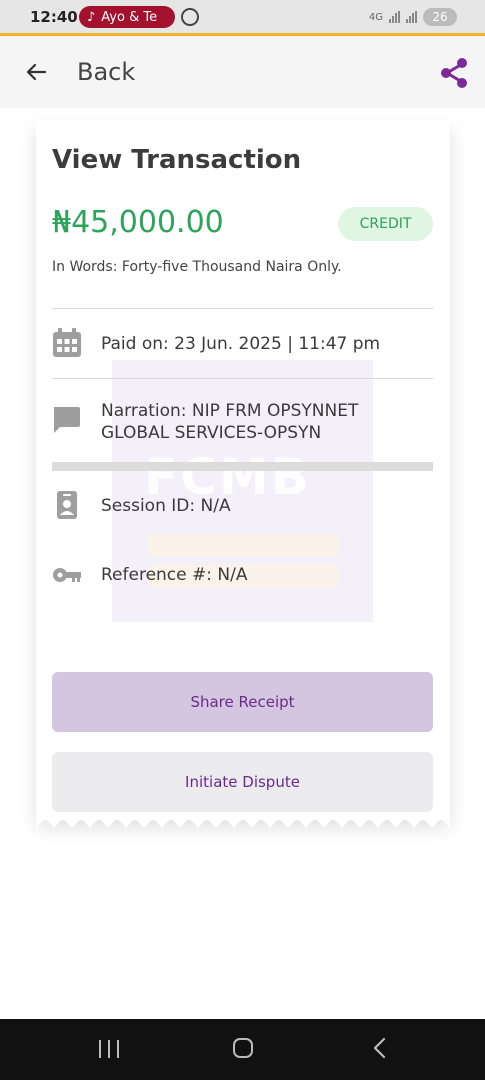 Image resolution: width=485 pixels, height=1080 pixels. Describe the element at coordinates (67, 342) in the screenshot. I see `calendar-icon` at that location.